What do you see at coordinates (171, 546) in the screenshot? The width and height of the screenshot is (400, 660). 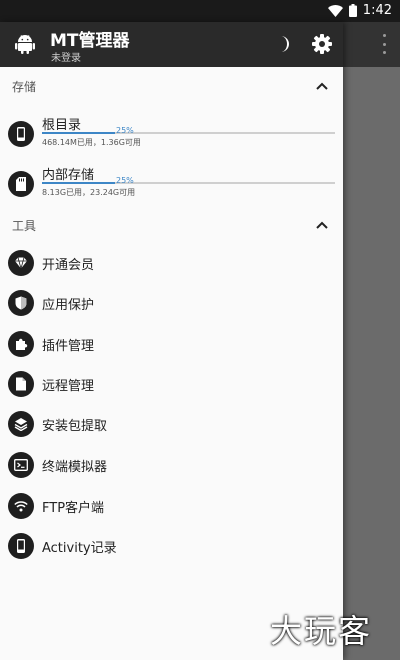 I see `tool-item-activity-log: Activity记录` at bounding box center [171, 546].